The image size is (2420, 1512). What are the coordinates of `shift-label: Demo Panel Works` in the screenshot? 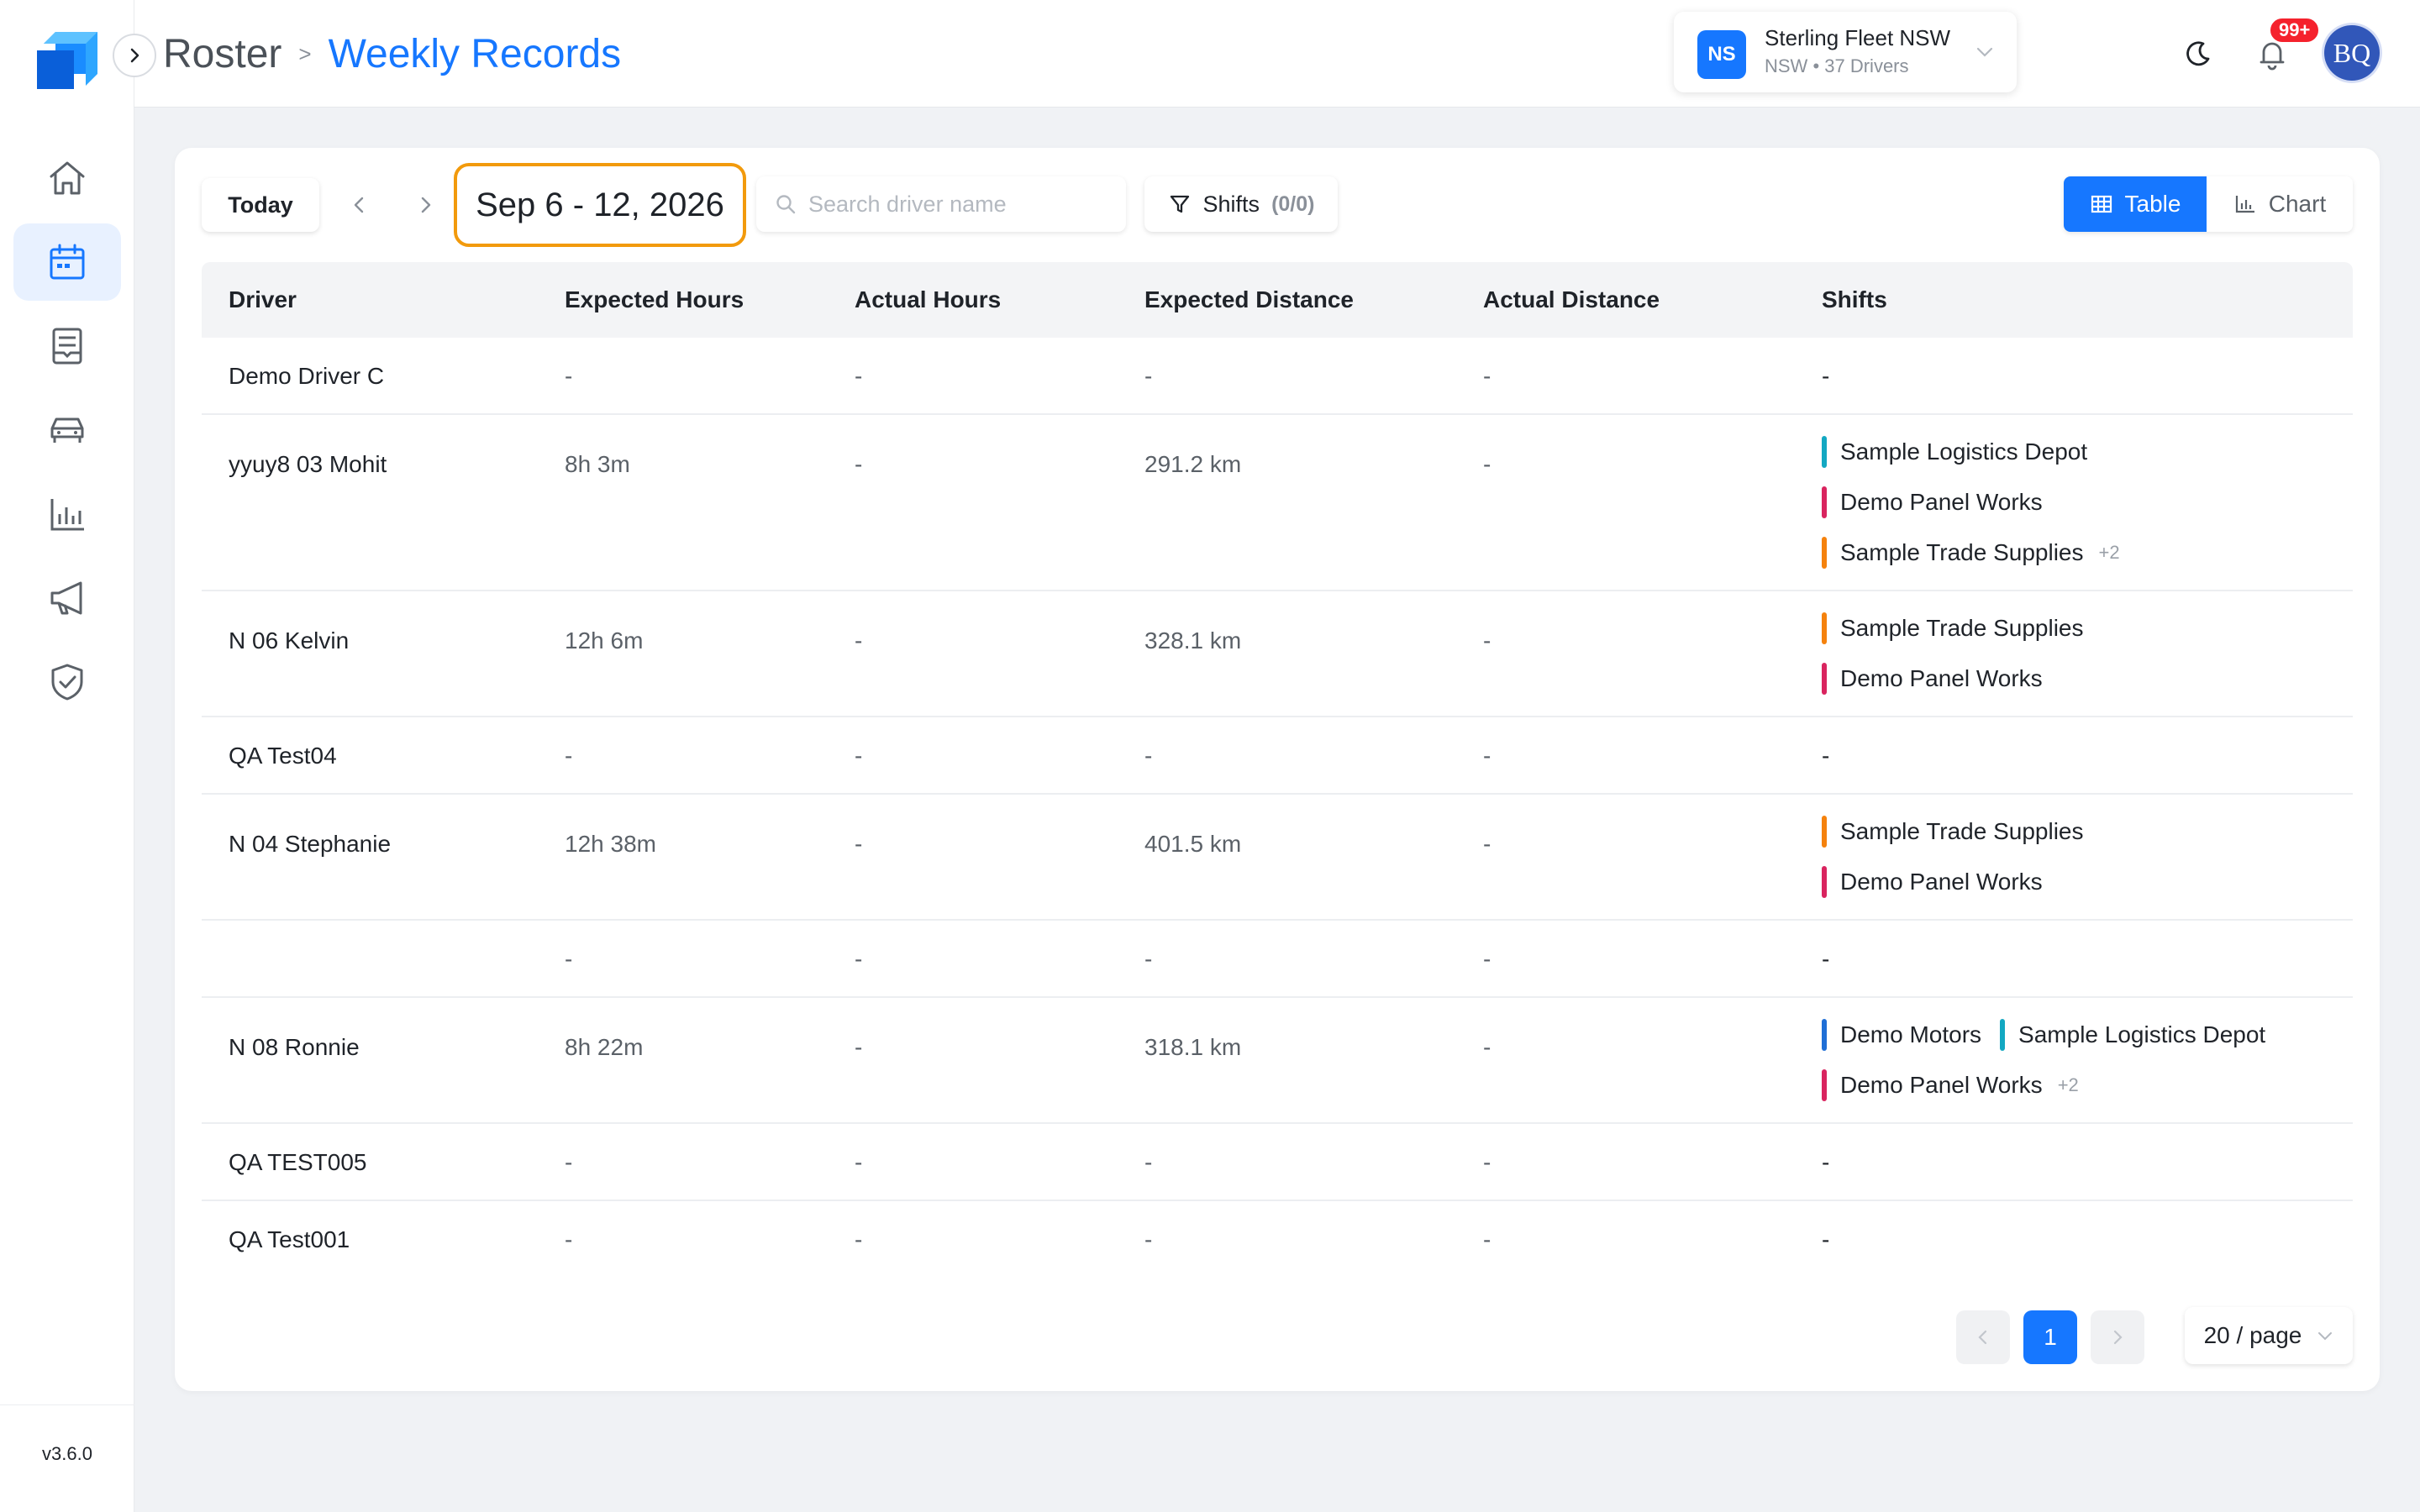 It's located at (1941, 882).